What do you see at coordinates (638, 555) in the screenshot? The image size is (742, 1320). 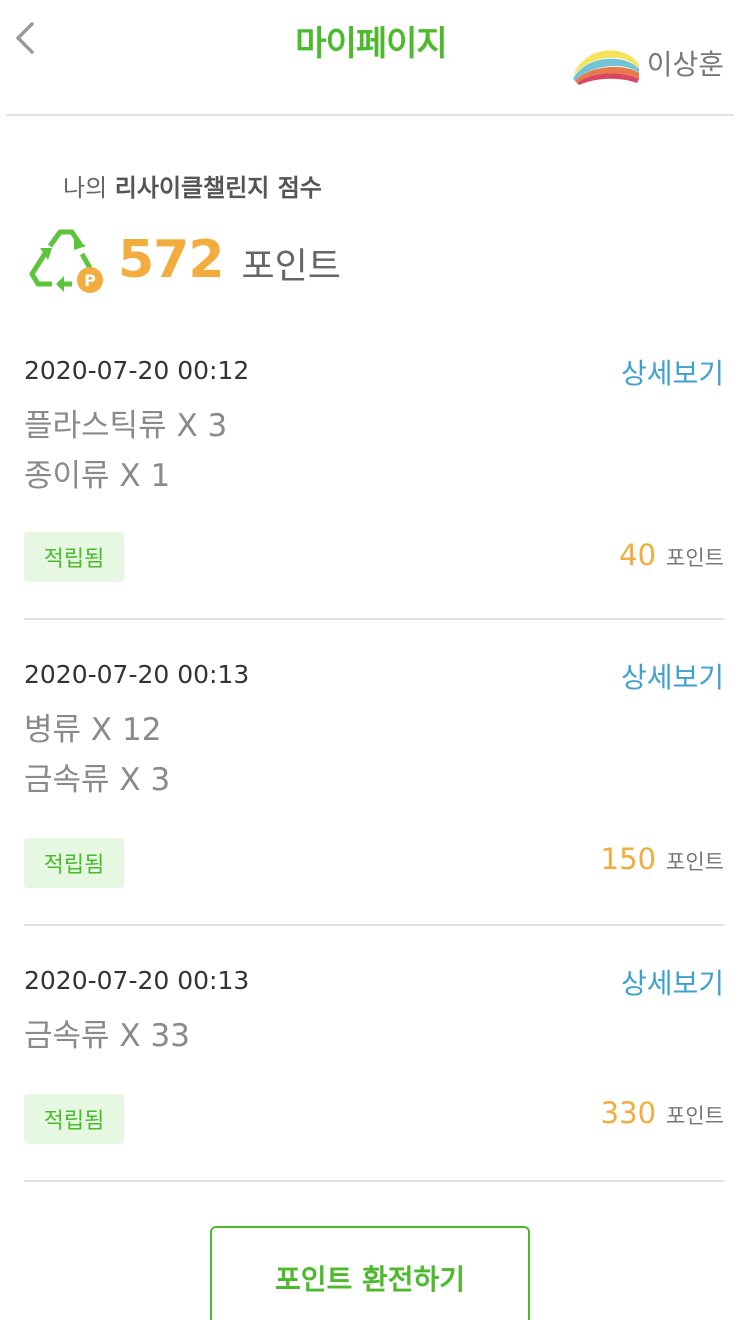 I see `points-value: 40` at bounding box center [638, 555].